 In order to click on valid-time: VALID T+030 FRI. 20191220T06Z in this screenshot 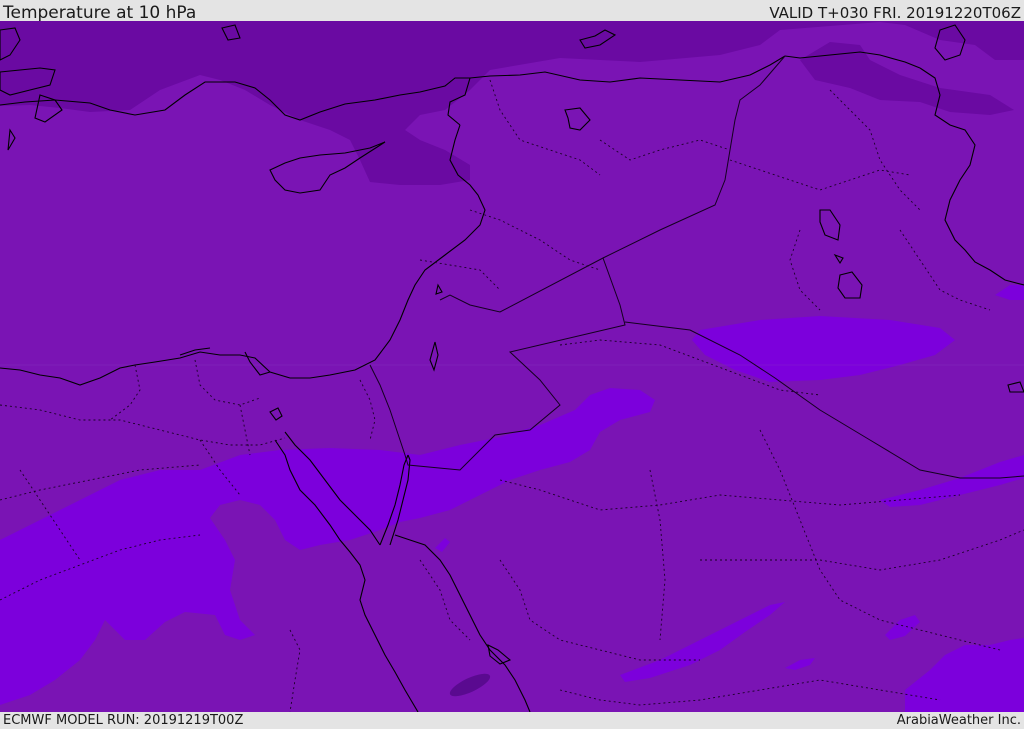, I will do `click(895, 13)`.